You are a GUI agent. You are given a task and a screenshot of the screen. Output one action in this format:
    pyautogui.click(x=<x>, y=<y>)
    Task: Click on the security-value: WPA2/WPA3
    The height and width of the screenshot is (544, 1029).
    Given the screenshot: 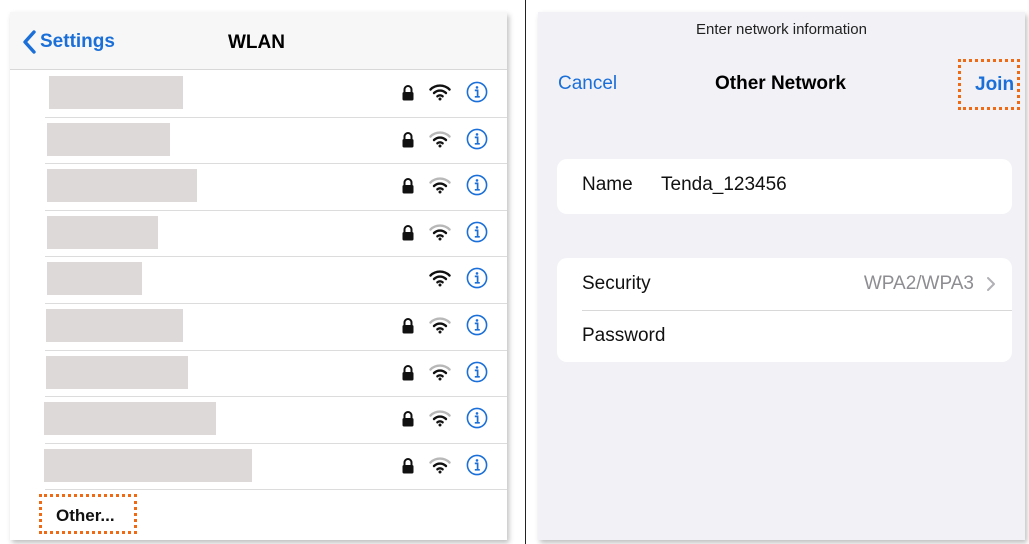 What is the action you would take?
    pyautogui.click(x=918, y=283)
    